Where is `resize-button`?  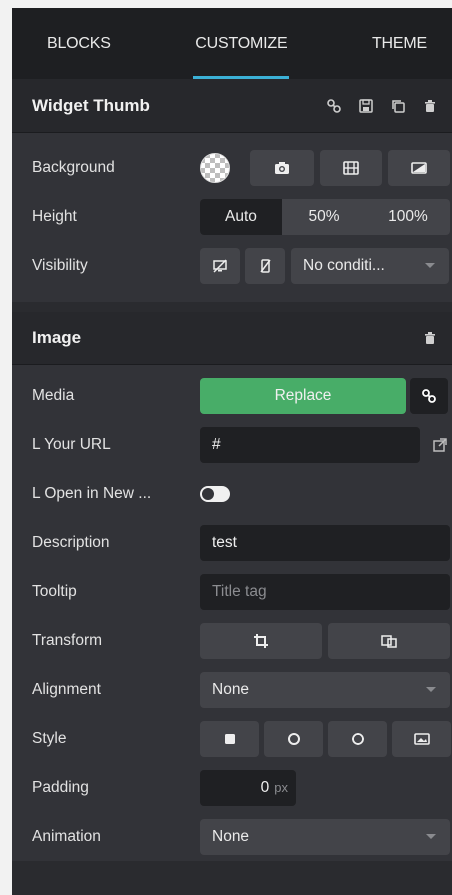 resize-button is located at coordinates (389, 640).